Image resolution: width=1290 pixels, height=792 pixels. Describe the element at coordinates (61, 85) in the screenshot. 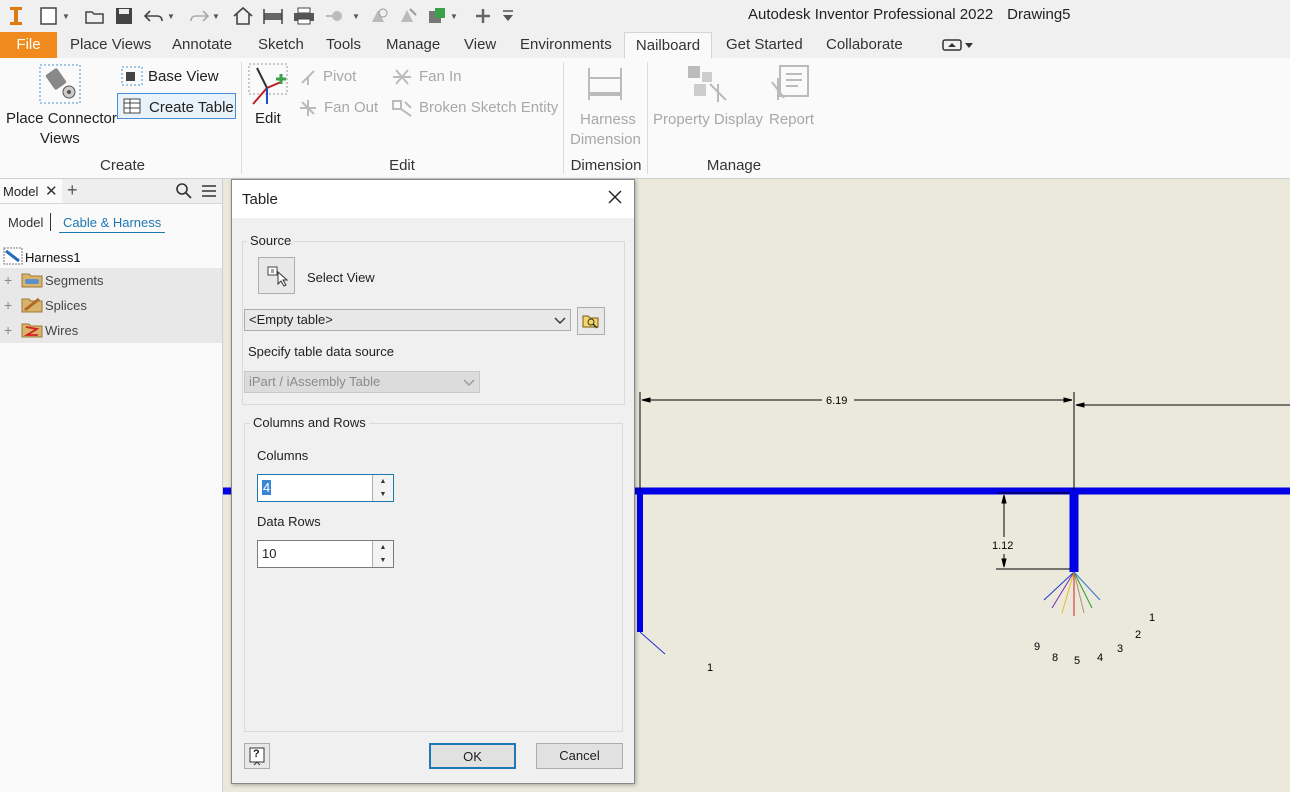

I see `place-connector-views-icon` at that location.